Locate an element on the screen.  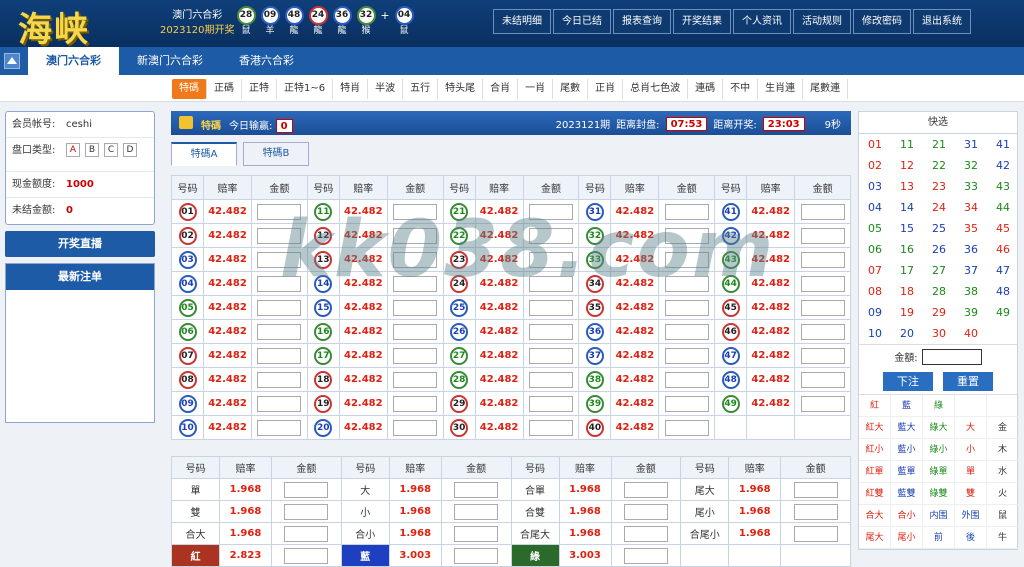
play-type-13: 总肖七色波 is located at coordinates (656, 89).